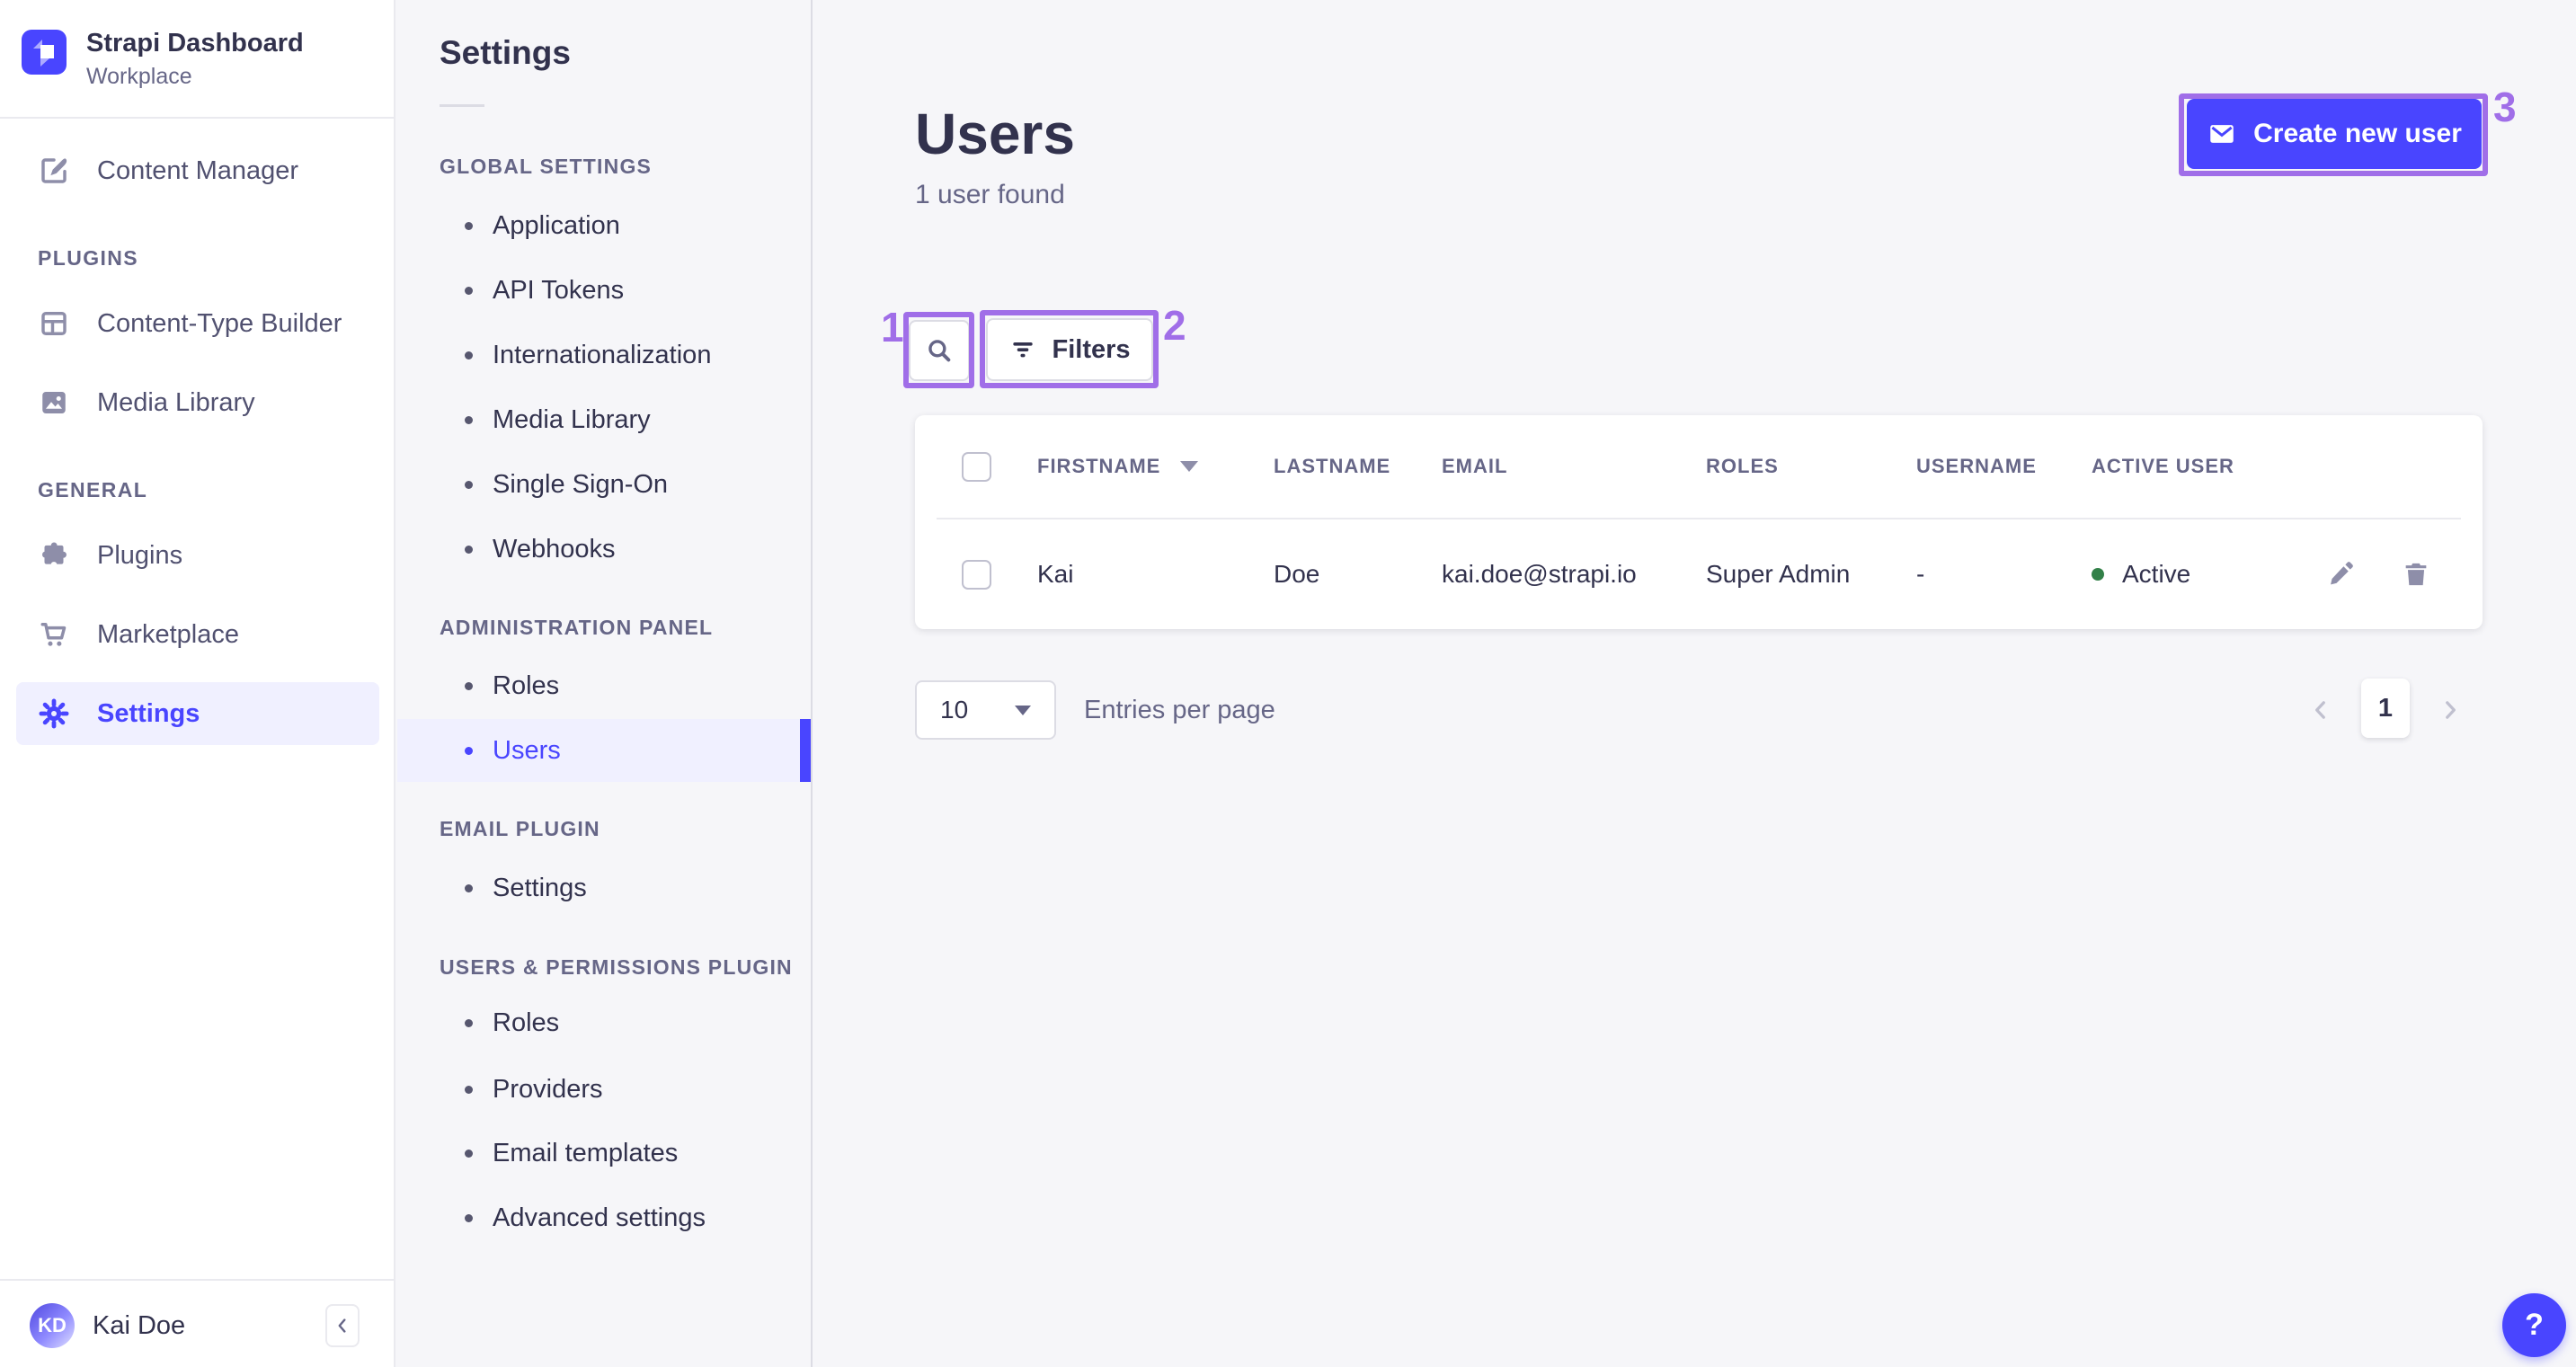  Describe the element at coordinates (1539, 574) in the screenshot. I see `cell-email: kai.doe@strapi.io` at that location.